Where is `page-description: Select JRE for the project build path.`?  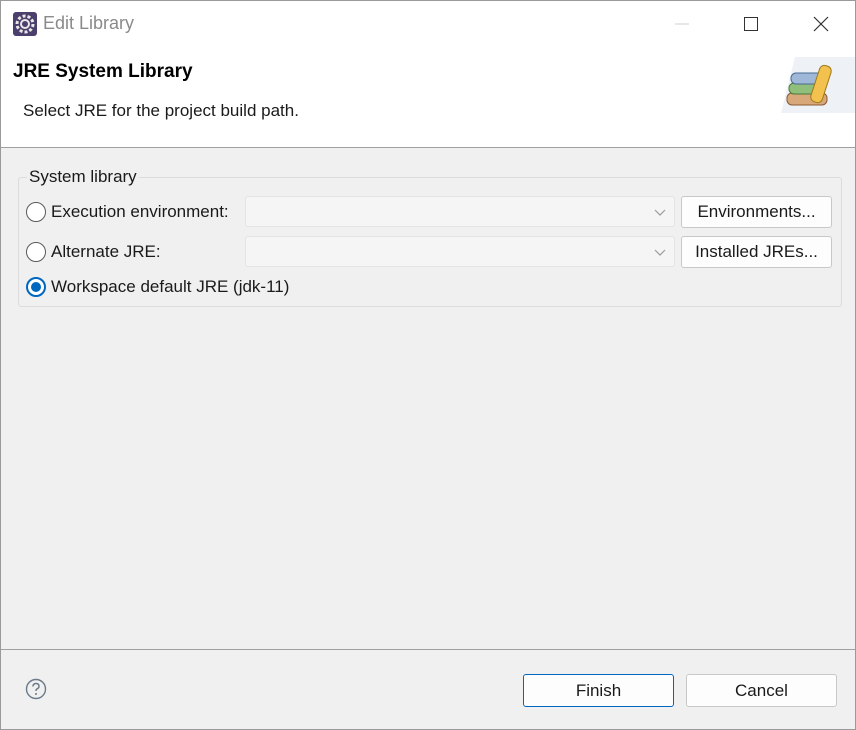 page-description: Select JRE for the project build path. is located at coordinates (161, 110).